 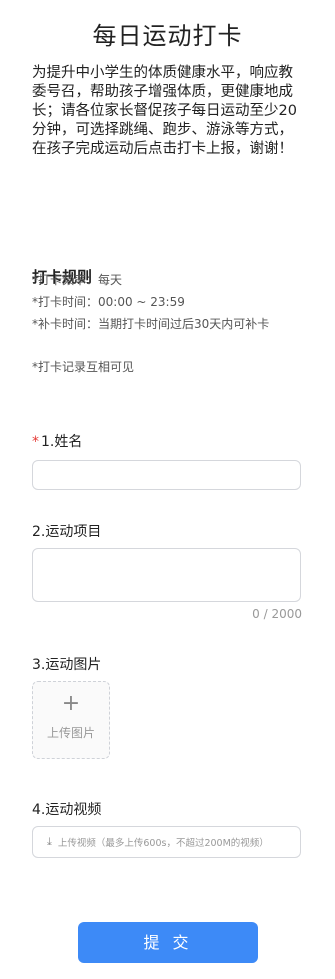 What do you see at coordinates (151, 324) in the screenshot?
I see `rule-item-makeup: *补卡时间：当期打卡时间过后30天内可补卡` at bounding box center [151, 324].